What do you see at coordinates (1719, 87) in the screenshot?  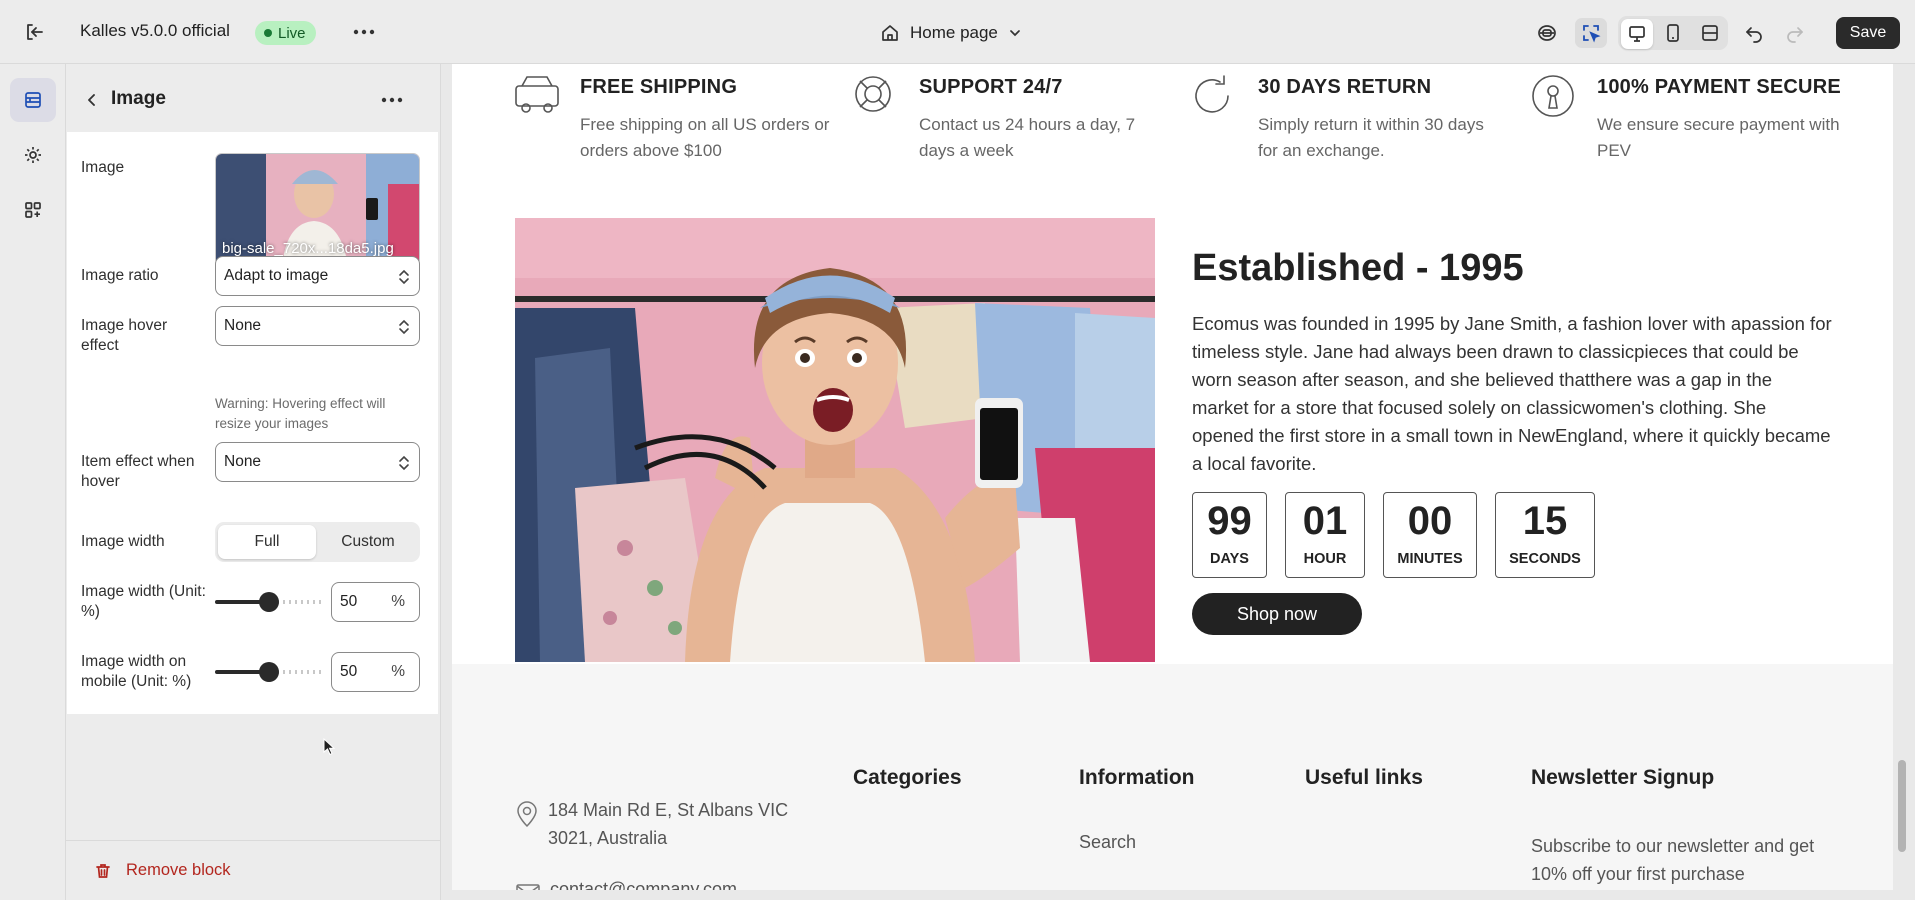 I see `feature-title: 100% PAYMENT SECURE` at bounding box center [1719, 87].